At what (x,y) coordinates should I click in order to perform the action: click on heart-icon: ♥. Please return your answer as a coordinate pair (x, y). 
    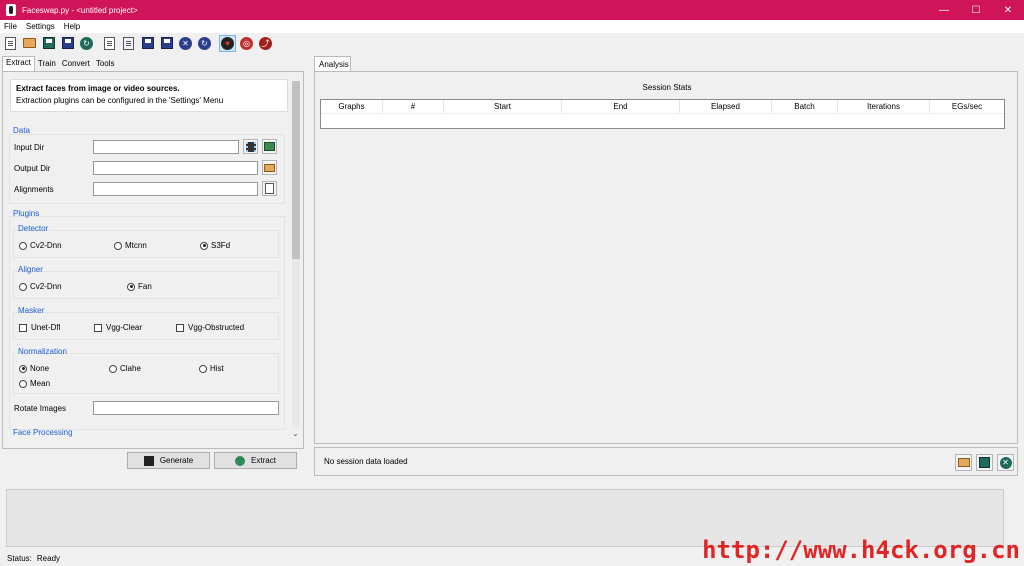
    Looking at the image, I should click on (227, 43).